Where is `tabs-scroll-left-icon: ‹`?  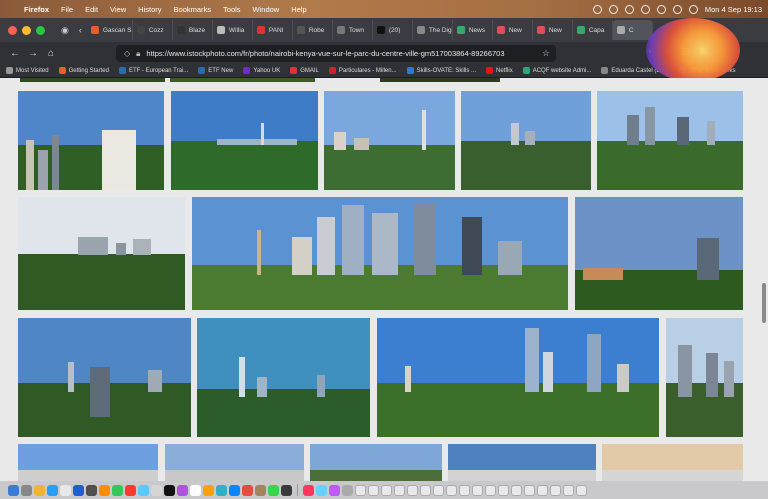
tabs-scroll-left-icon: ‹ is located at coordinates (80, 30).